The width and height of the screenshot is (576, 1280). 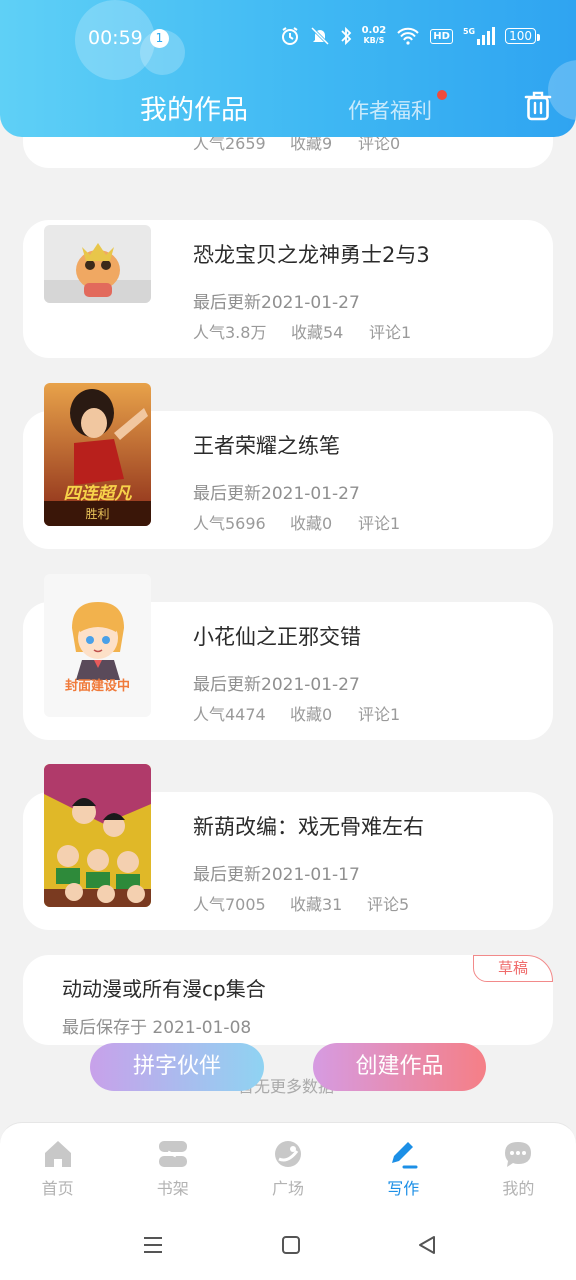 I want to click on bottom-nav: 首页 书架 广场 写作 我的, so click(x=288, y=1166).